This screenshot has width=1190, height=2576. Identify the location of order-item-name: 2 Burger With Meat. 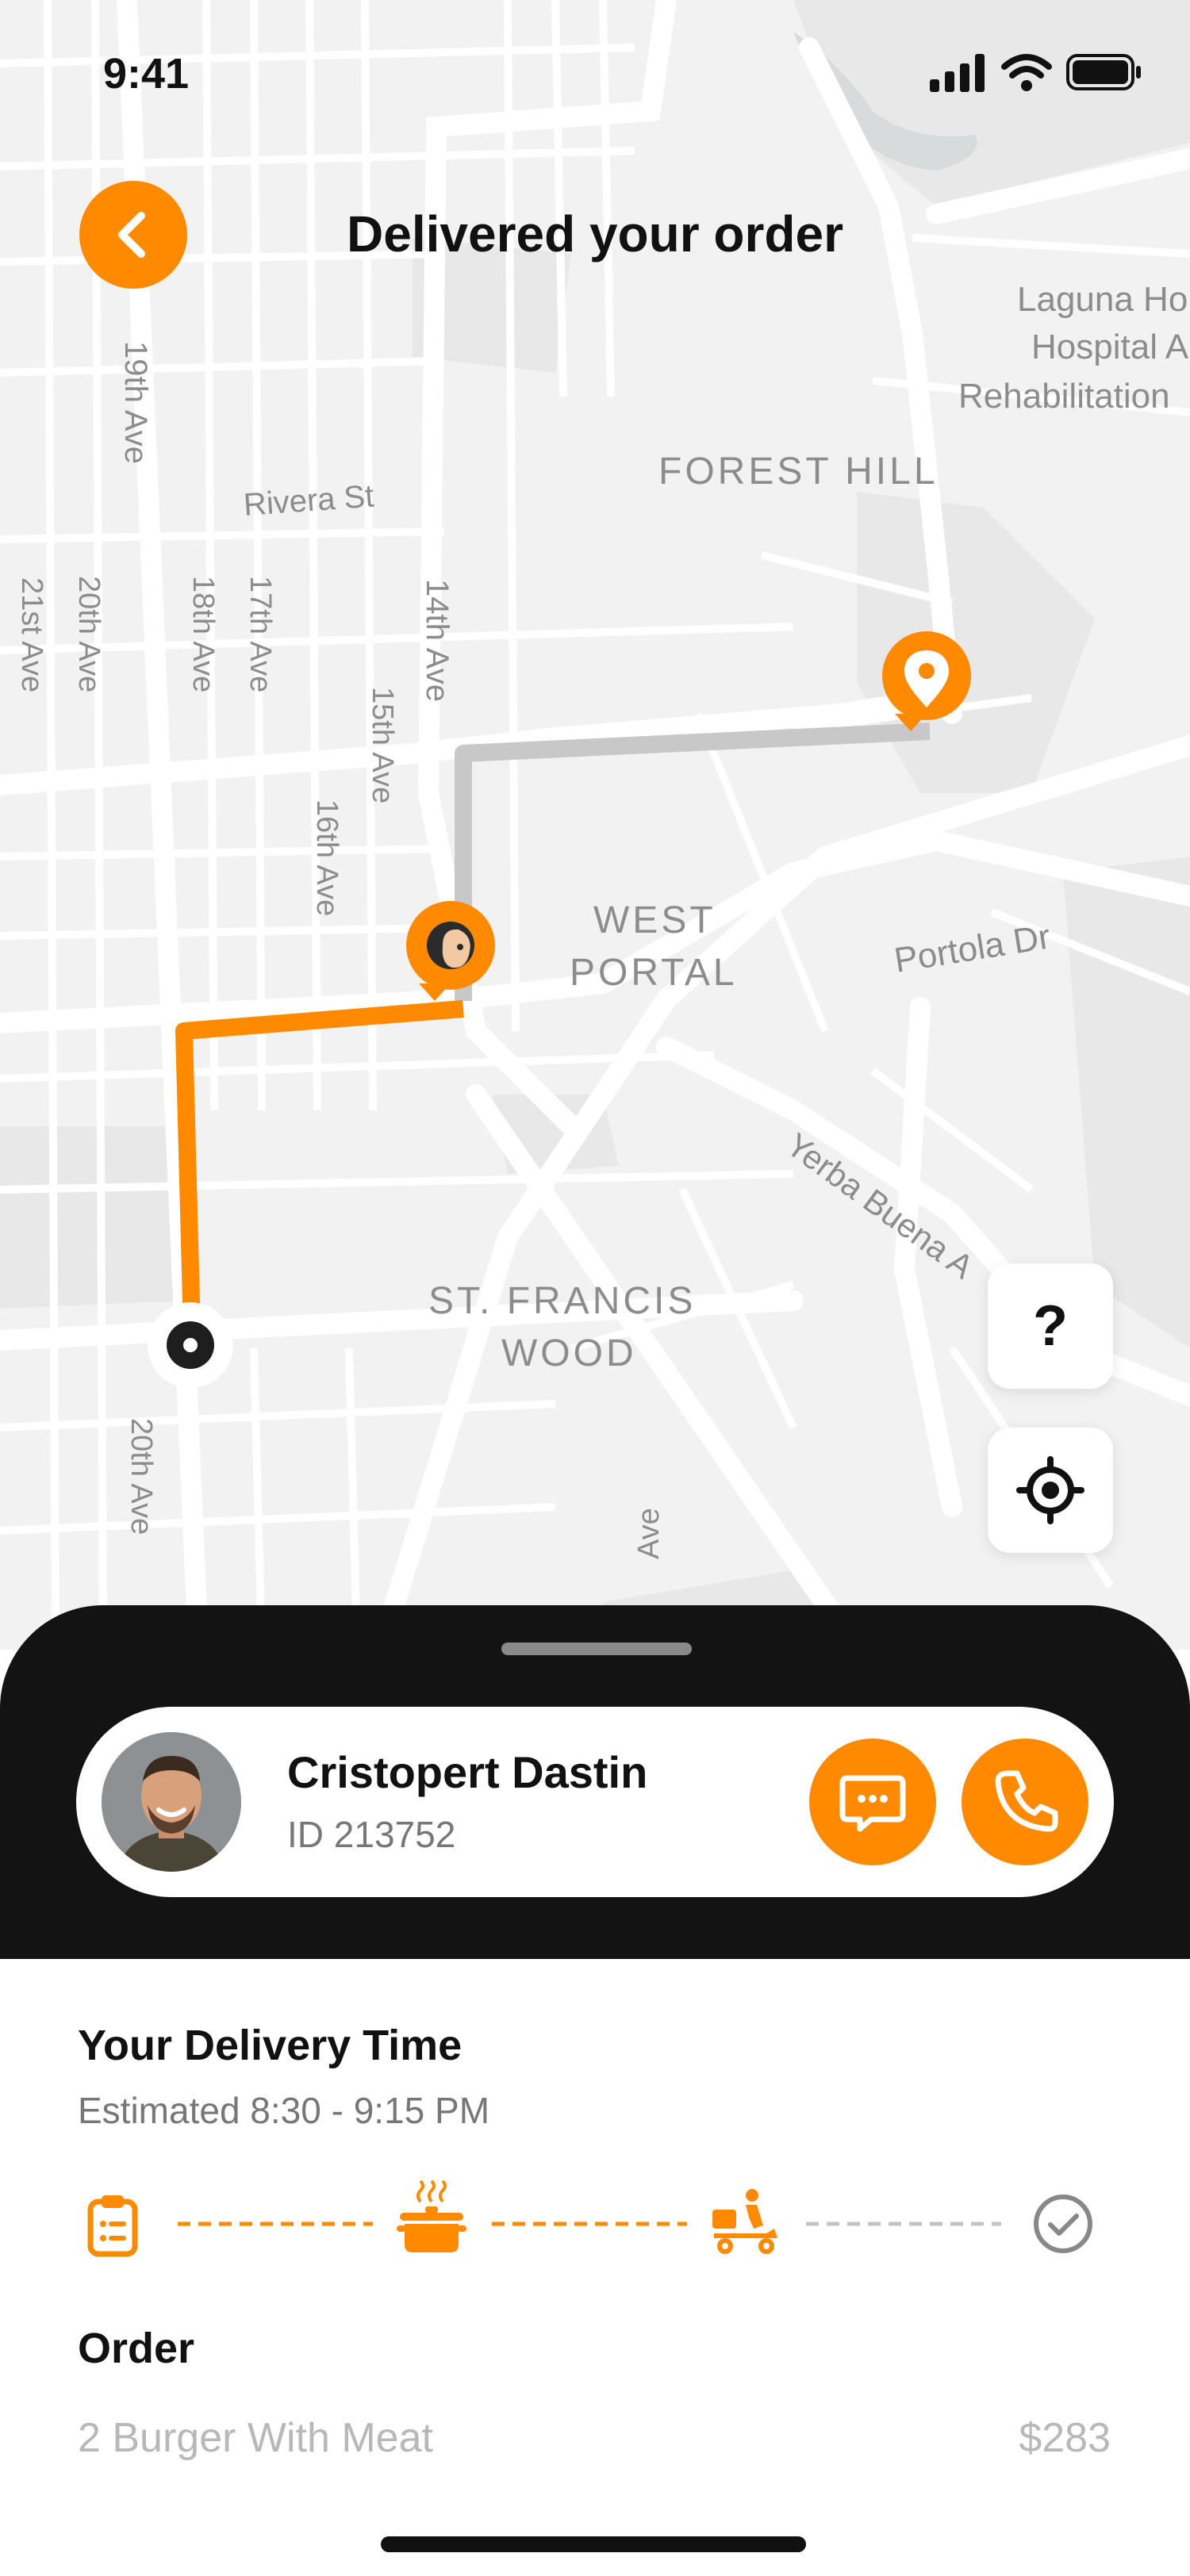
(255, 2438).